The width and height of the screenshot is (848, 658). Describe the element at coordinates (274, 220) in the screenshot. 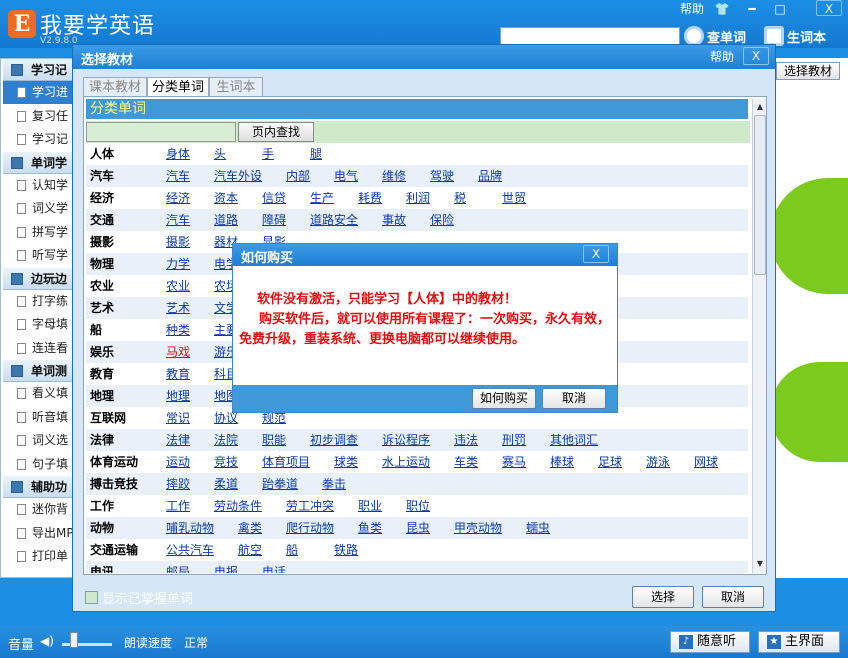

I see `category-word-link: 障碍` at that location.